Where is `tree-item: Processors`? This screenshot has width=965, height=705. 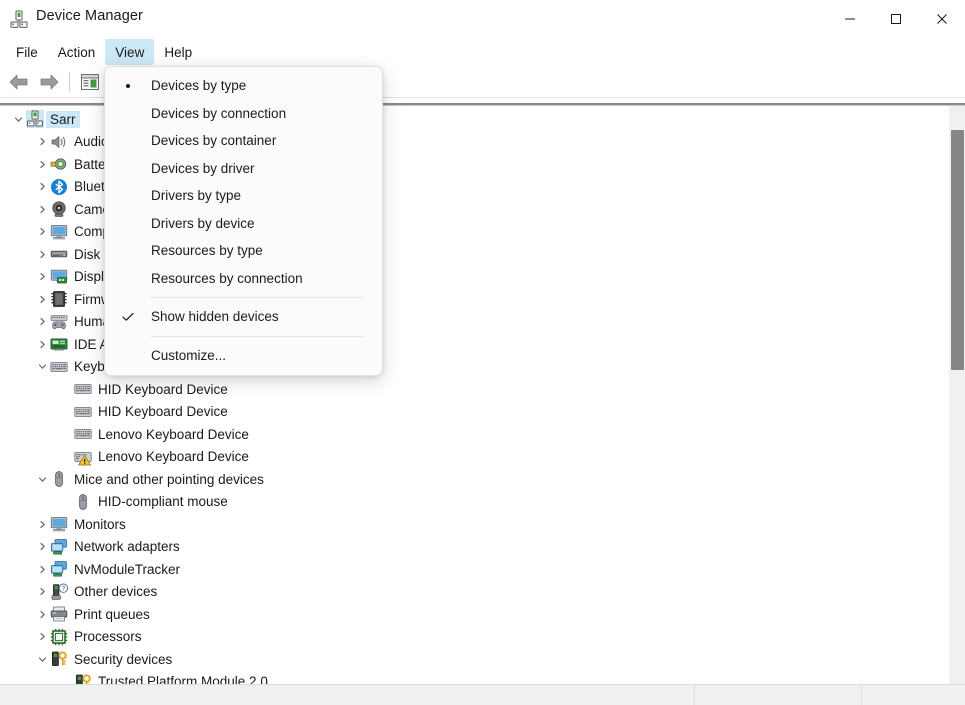 tree-item: Processors is located at coordinates (473, 637).